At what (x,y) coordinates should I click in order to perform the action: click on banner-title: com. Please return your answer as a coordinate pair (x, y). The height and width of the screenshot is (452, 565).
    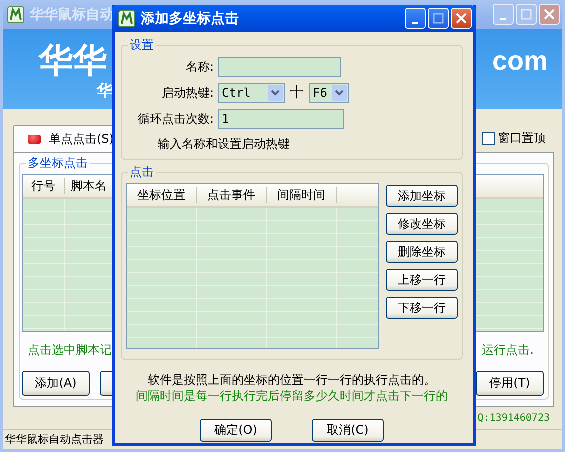
    Looking at the image, I should click on (520, 61).